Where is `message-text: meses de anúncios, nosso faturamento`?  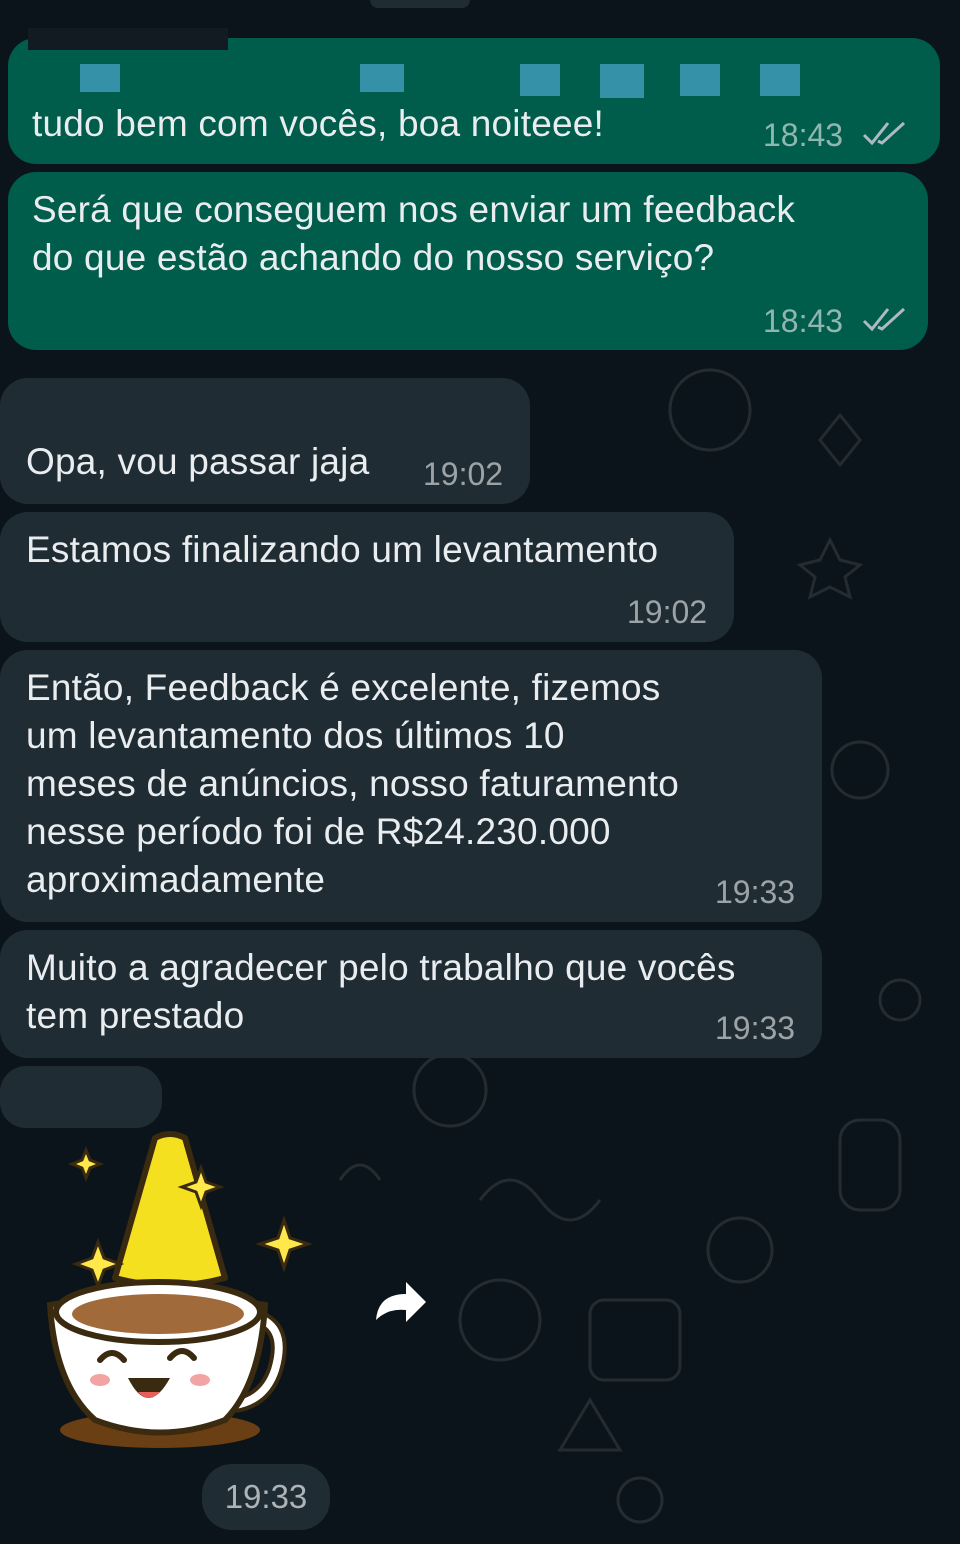 message-text: meses de anúncios, nosso faturamento is located at coordinates (353, 783).